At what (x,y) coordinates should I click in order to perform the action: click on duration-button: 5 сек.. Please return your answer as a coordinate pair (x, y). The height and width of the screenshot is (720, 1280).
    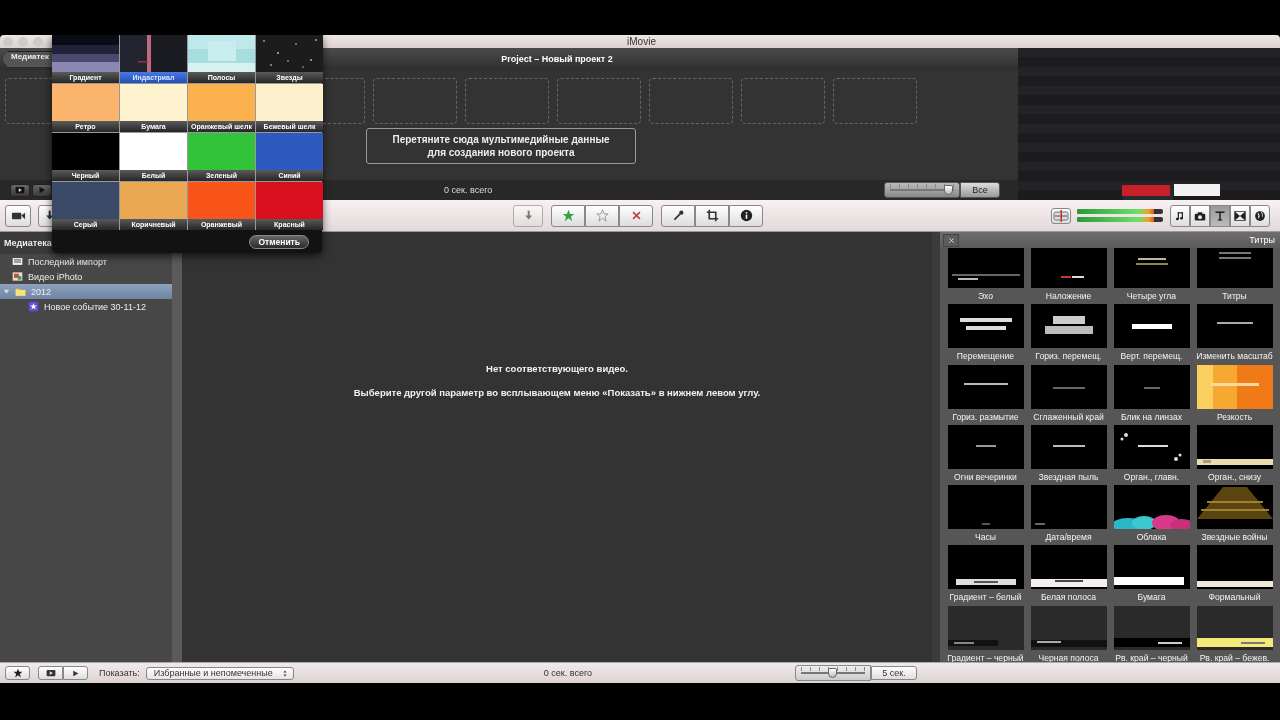
    Looking at the image, I should click on (894, 673).